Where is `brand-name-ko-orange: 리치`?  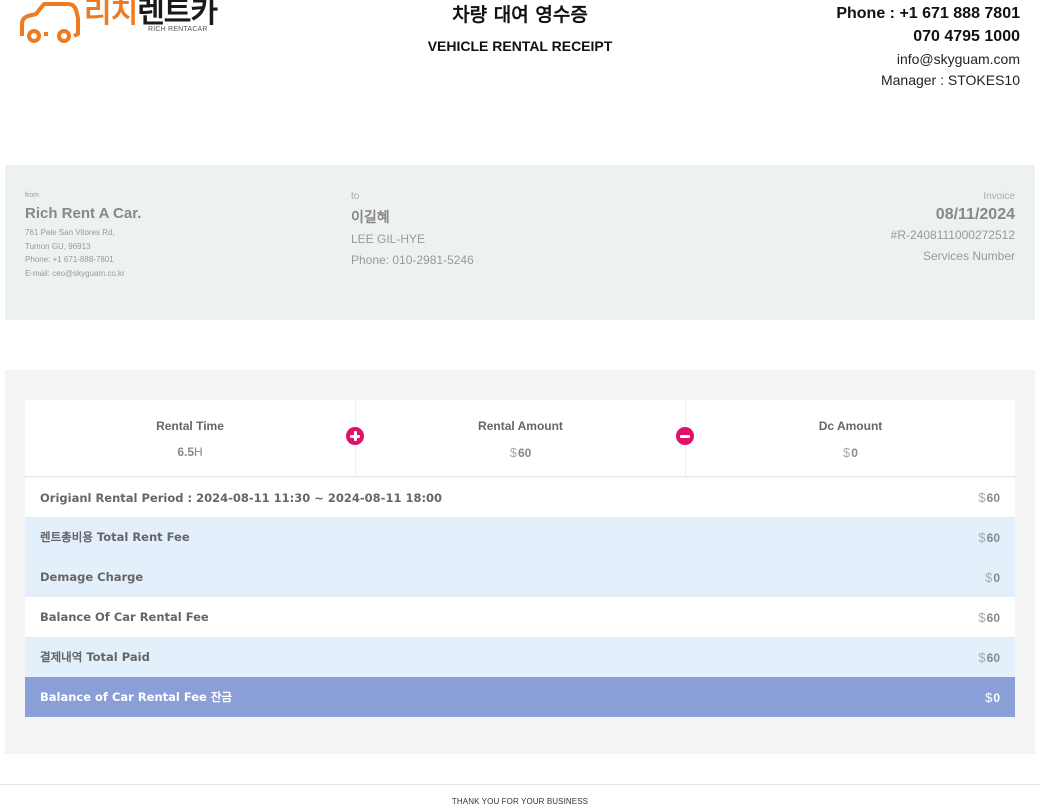 brand-name-ko-orange: 리치 is located at coordinates (111, 15).